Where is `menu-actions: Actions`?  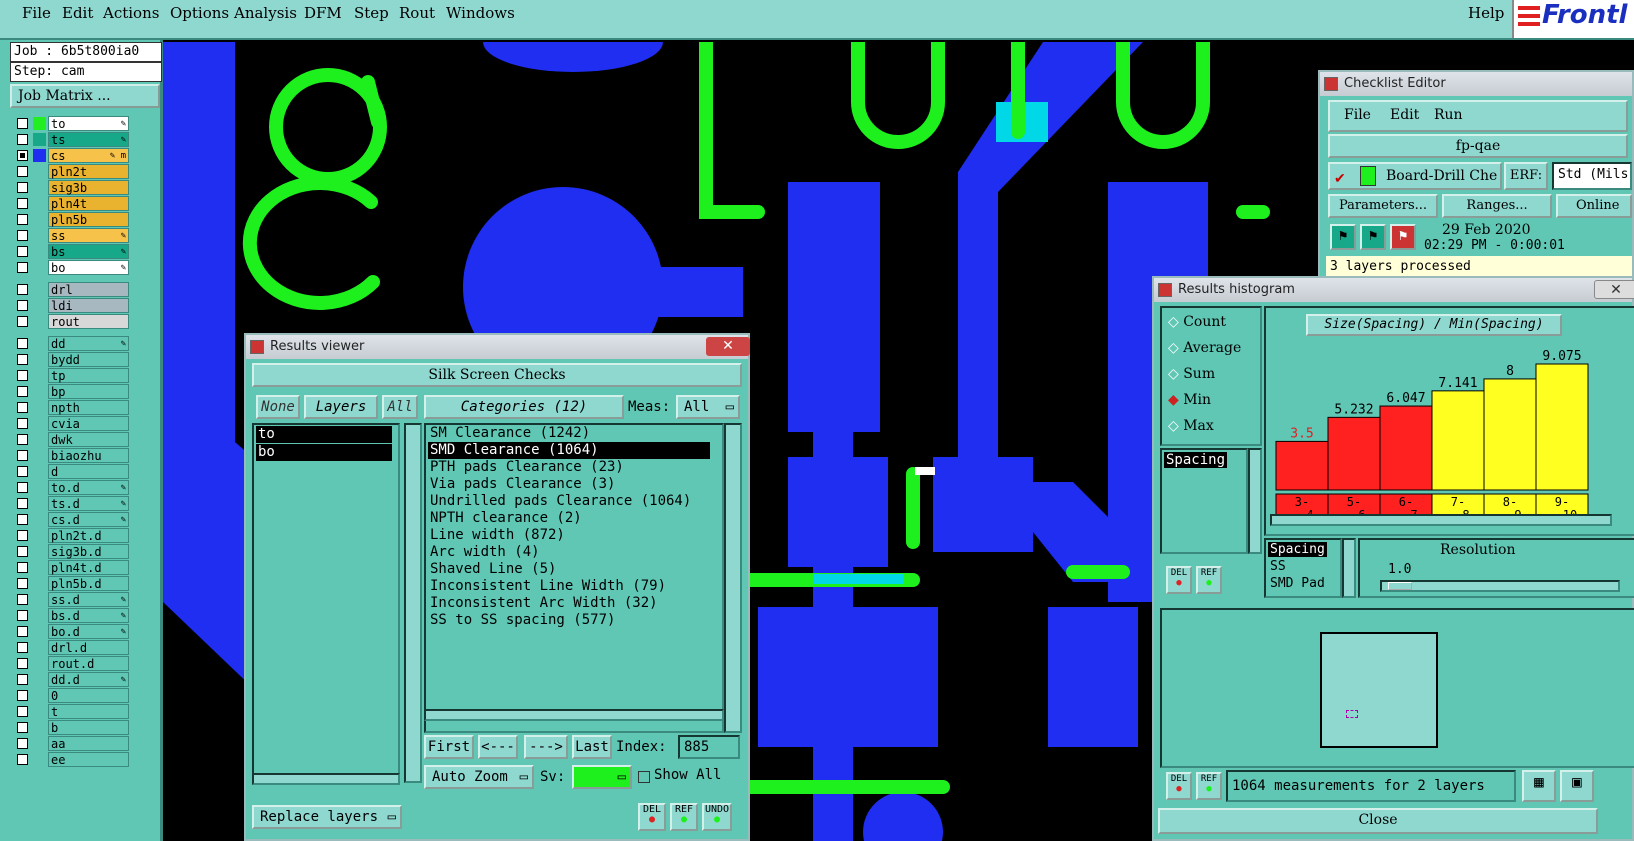
menu-actions: Actions is located at coordinates (131, 13).